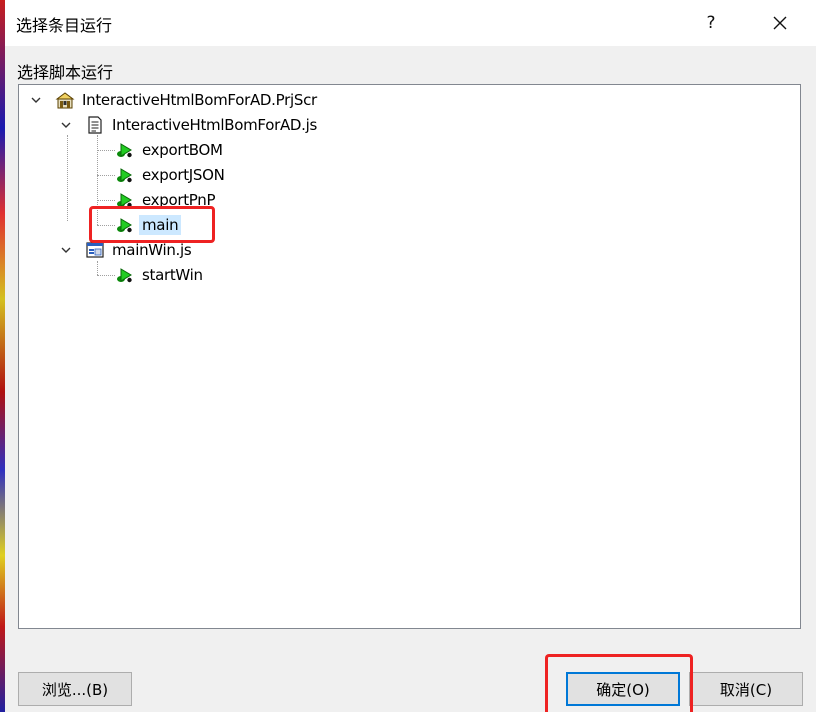 The height and width of the screenshot is (712, 816). I want to click on document-icon, so click(95, 125).